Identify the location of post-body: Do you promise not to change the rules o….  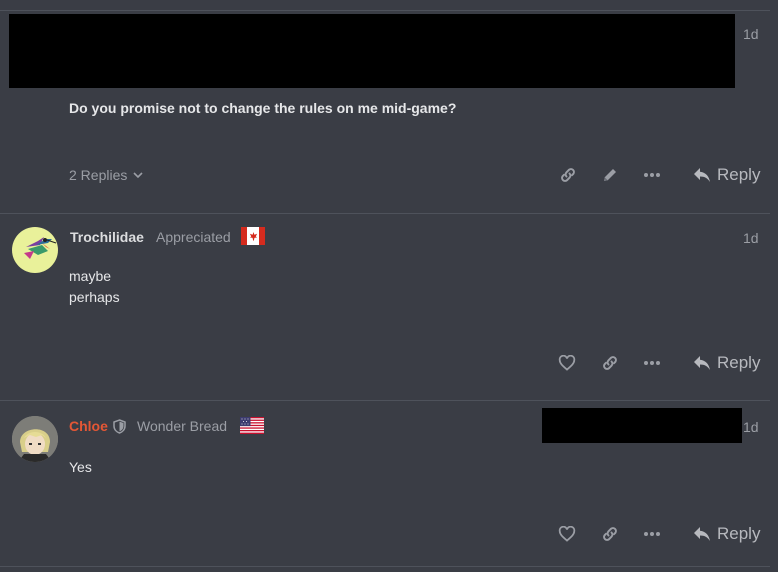
(263, 108).